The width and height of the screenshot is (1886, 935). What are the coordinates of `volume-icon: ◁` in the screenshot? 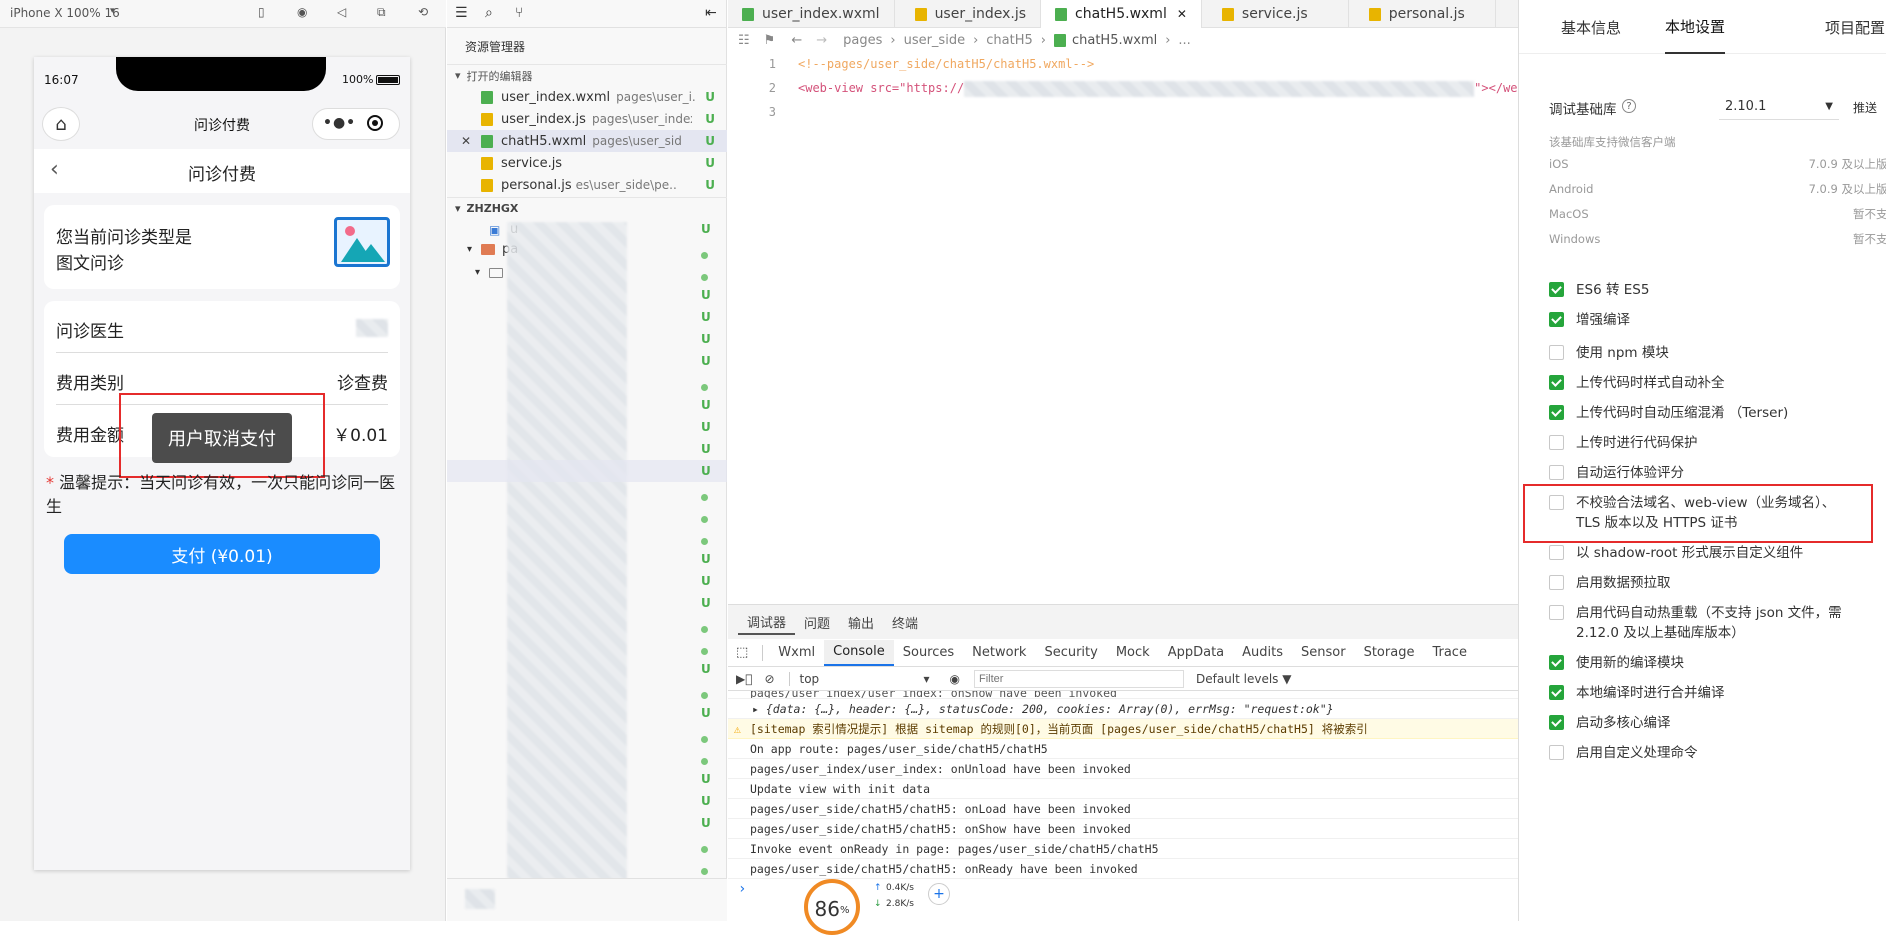 It's located at (341, 12).